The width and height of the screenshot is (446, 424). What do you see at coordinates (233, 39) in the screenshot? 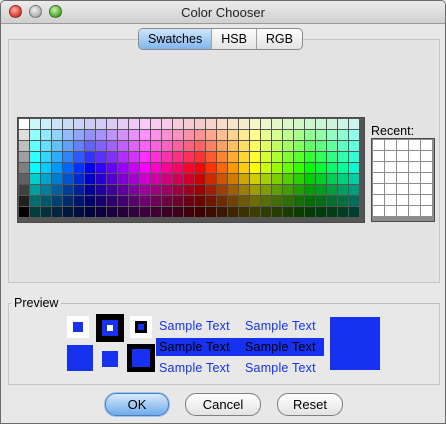
I see `tab-hsb: HSB` at bounding box center [233, 39].